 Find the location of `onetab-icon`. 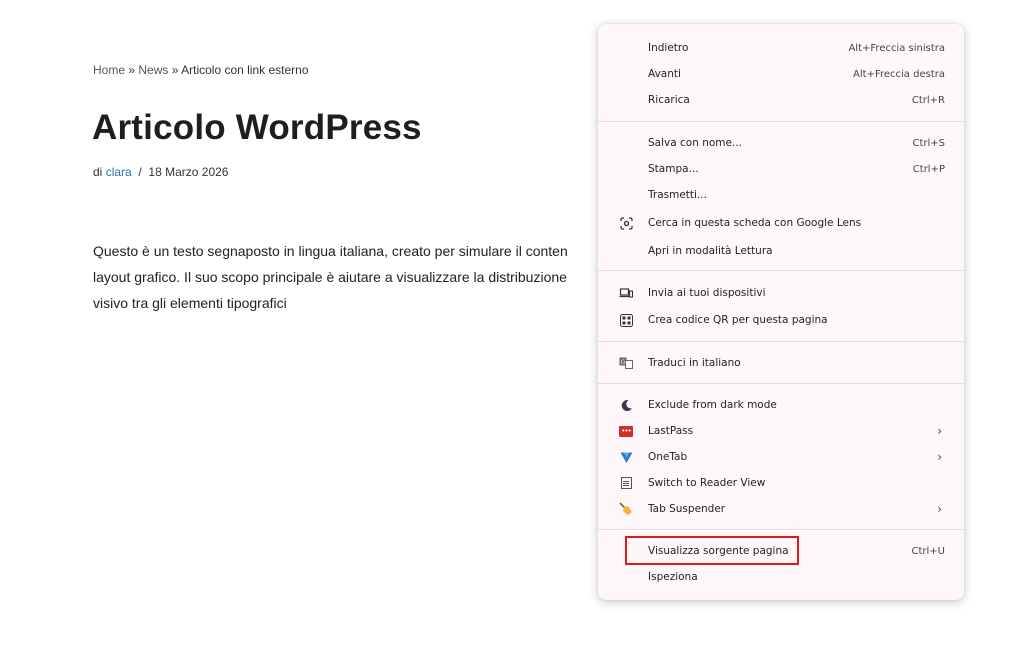

onetab-icon is located at coordinates (626, 457).